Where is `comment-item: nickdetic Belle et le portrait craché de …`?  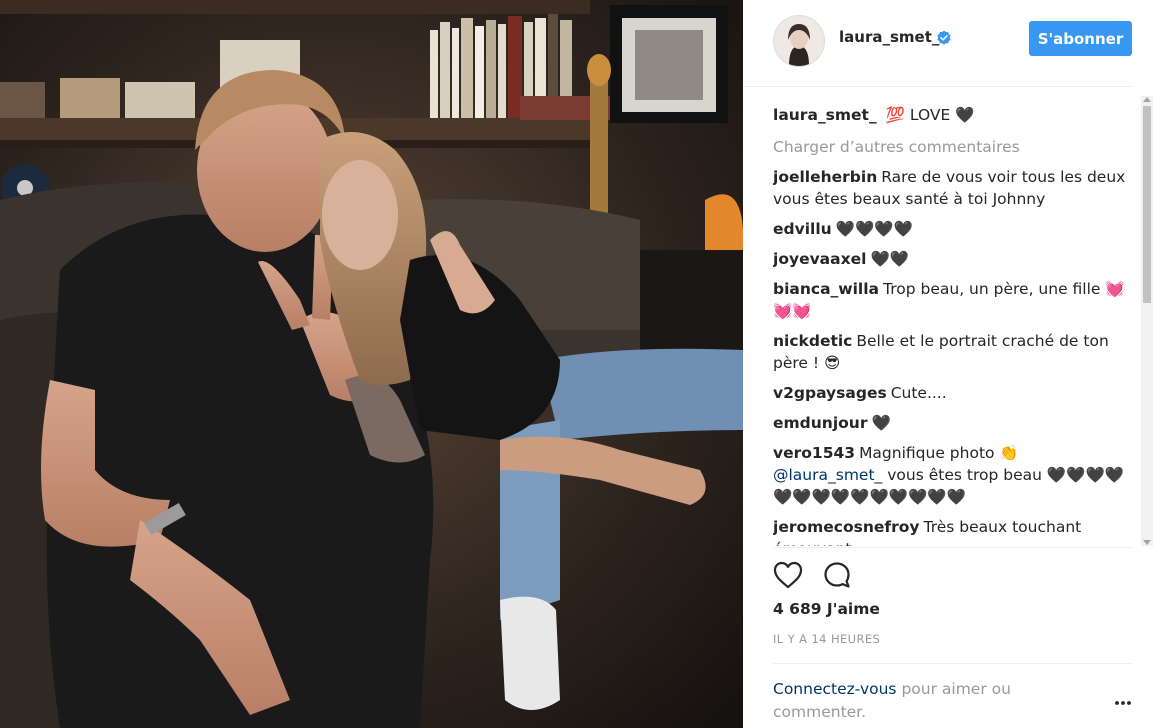 comment-item: nickdetic Belle et le portrait craché de … is located at coordinates (957, 352).